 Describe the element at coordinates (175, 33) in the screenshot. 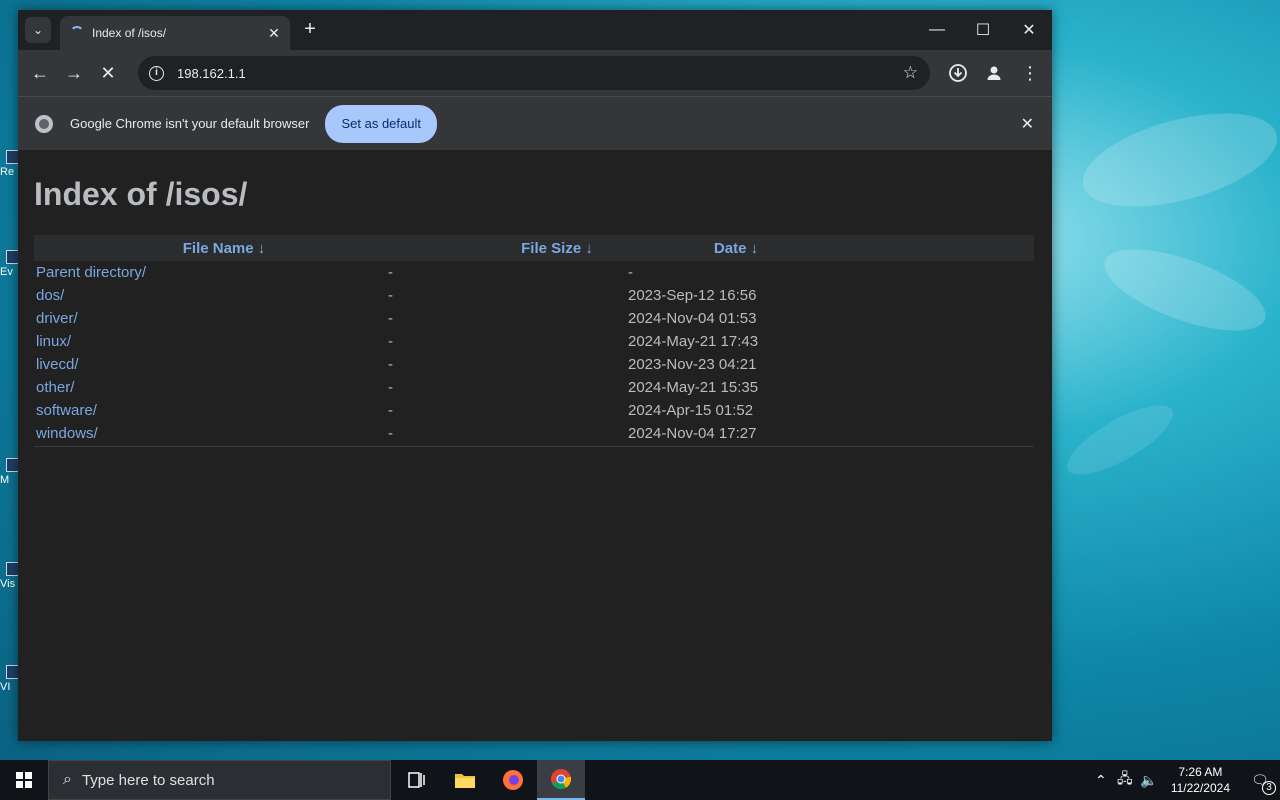

I see `browser-tab: Index of /isos/ ✕` at that location.